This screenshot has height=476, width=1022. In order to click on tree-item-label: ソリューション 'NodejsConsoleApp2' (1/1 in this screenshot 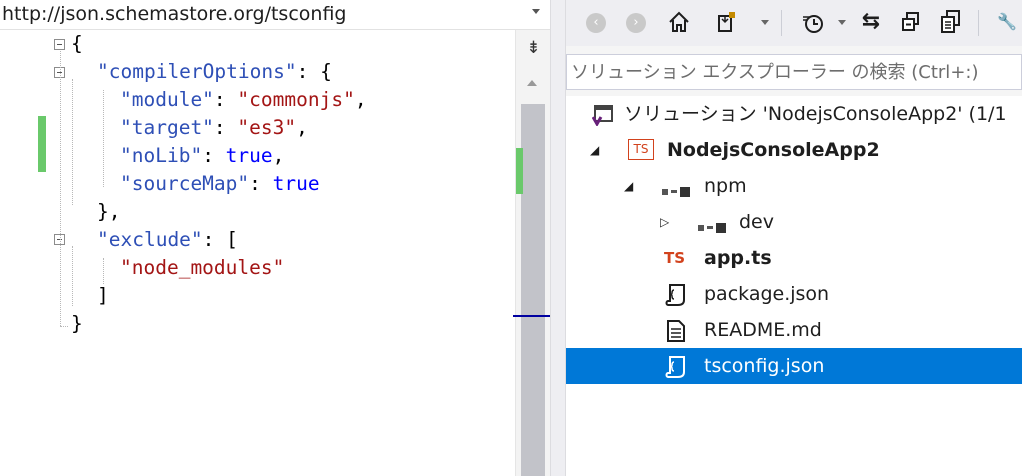, I will do `click(815, 114)`.